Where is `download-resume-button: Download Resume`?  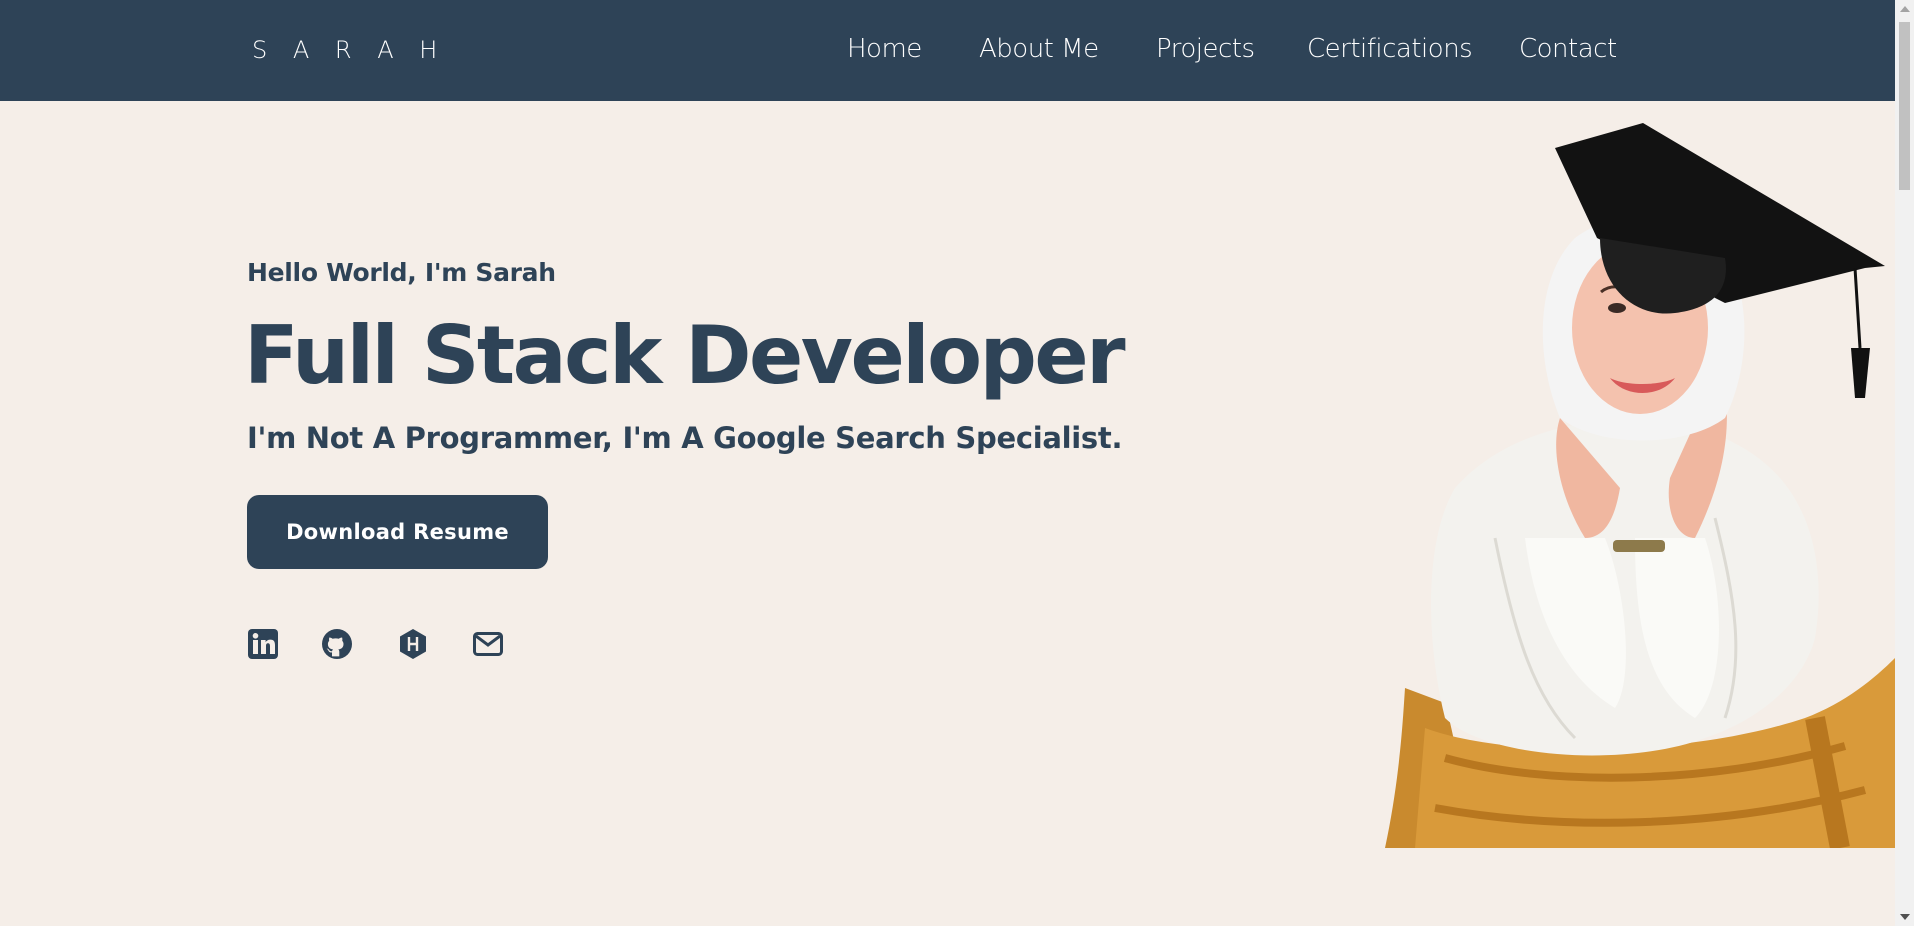 download-resume-button: Download Resume is located at coordinates (397, 532).